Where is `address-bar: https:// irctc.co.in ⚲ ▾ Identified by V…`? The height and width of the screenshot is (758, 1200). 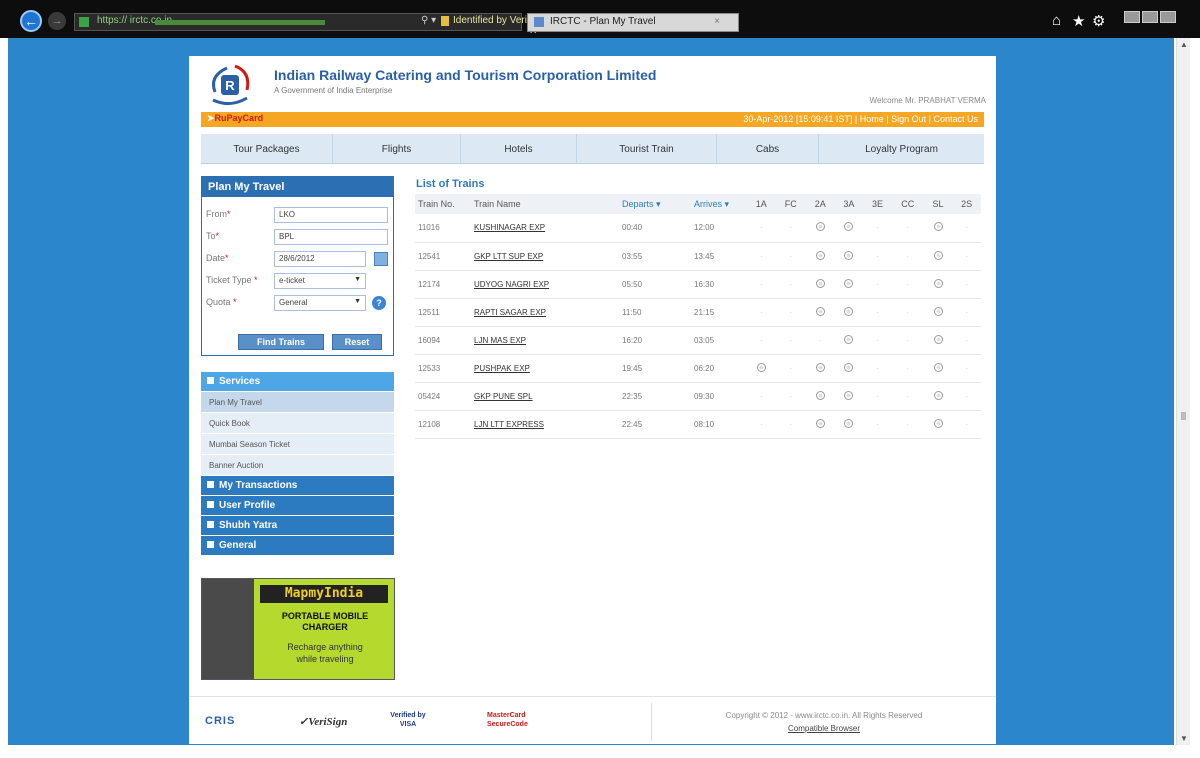 address-bar: https:// irctc.co.in ⚲ ▾ Identified by V… is located at coordinates (305, 25).